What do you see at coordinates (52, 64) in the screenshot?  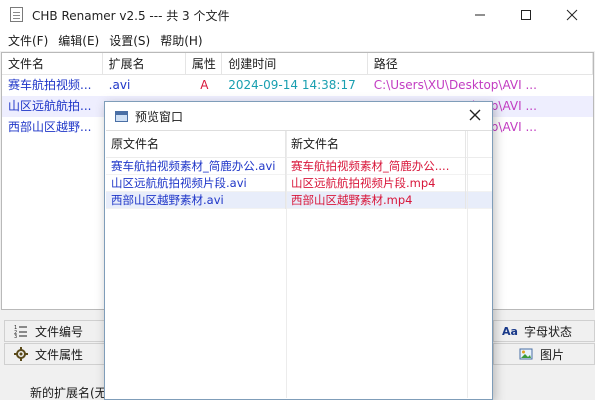 I see `column-header-filename: 文件名` at bounding box center [52, 64].